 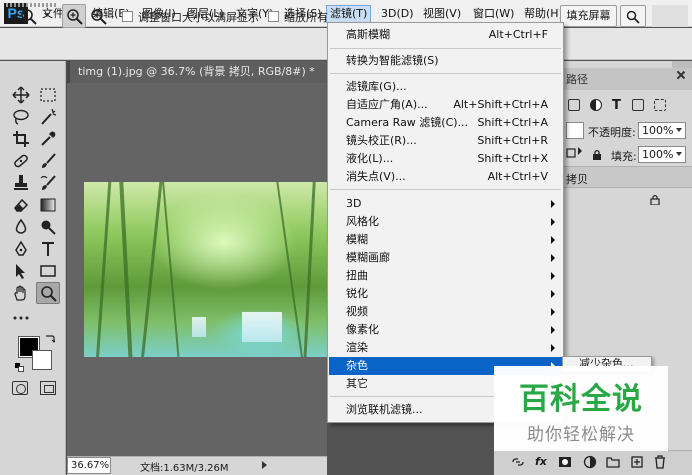 I want to click on document-size: 文档:1.63M/3.26M, so click(x=184, y=468).